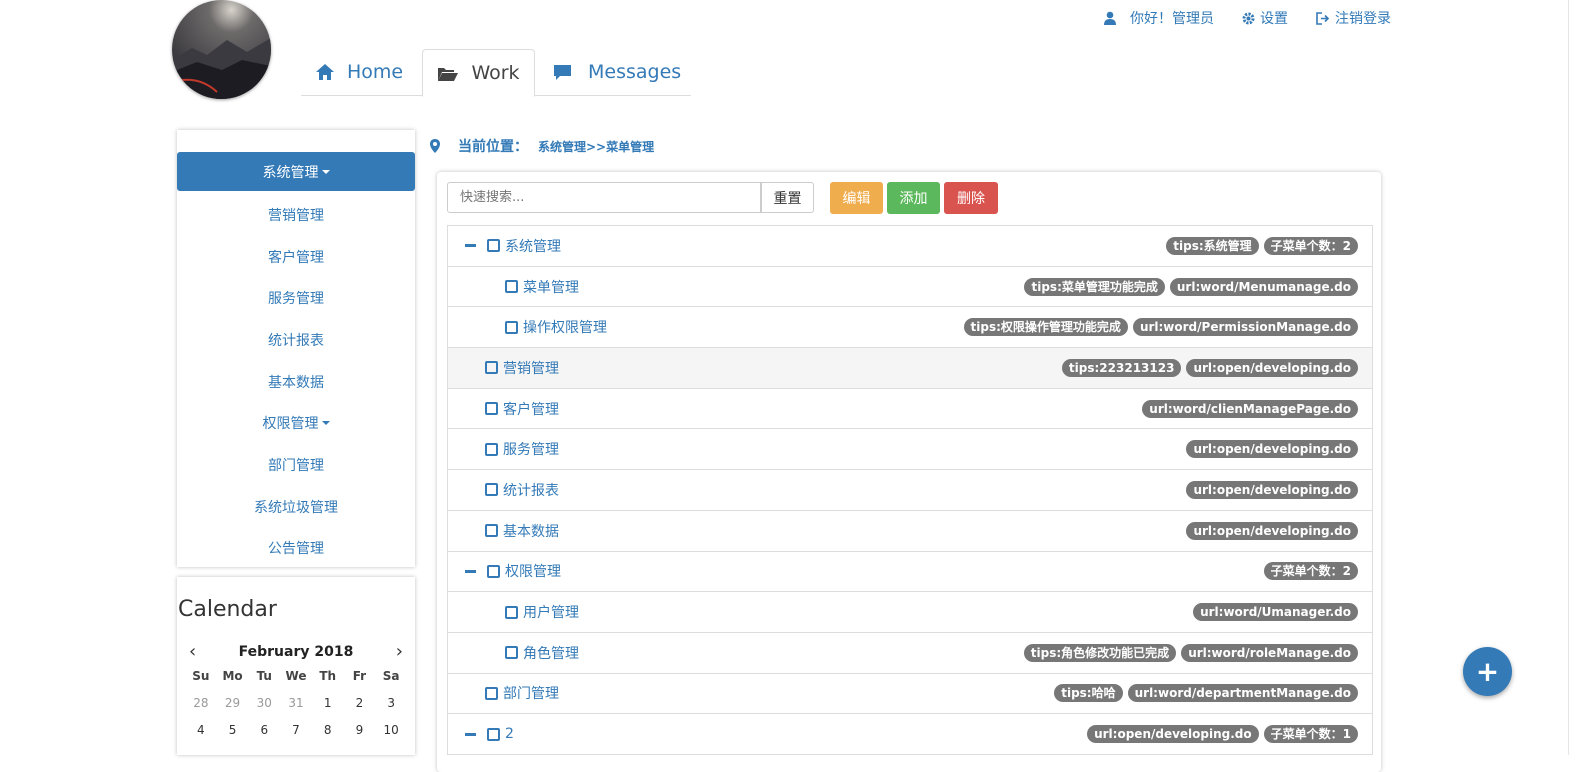  What do you see at coordinates (504, 571) in the screenshot?
I see `tree-node: 权限管理` at bounding box center [504, 571].